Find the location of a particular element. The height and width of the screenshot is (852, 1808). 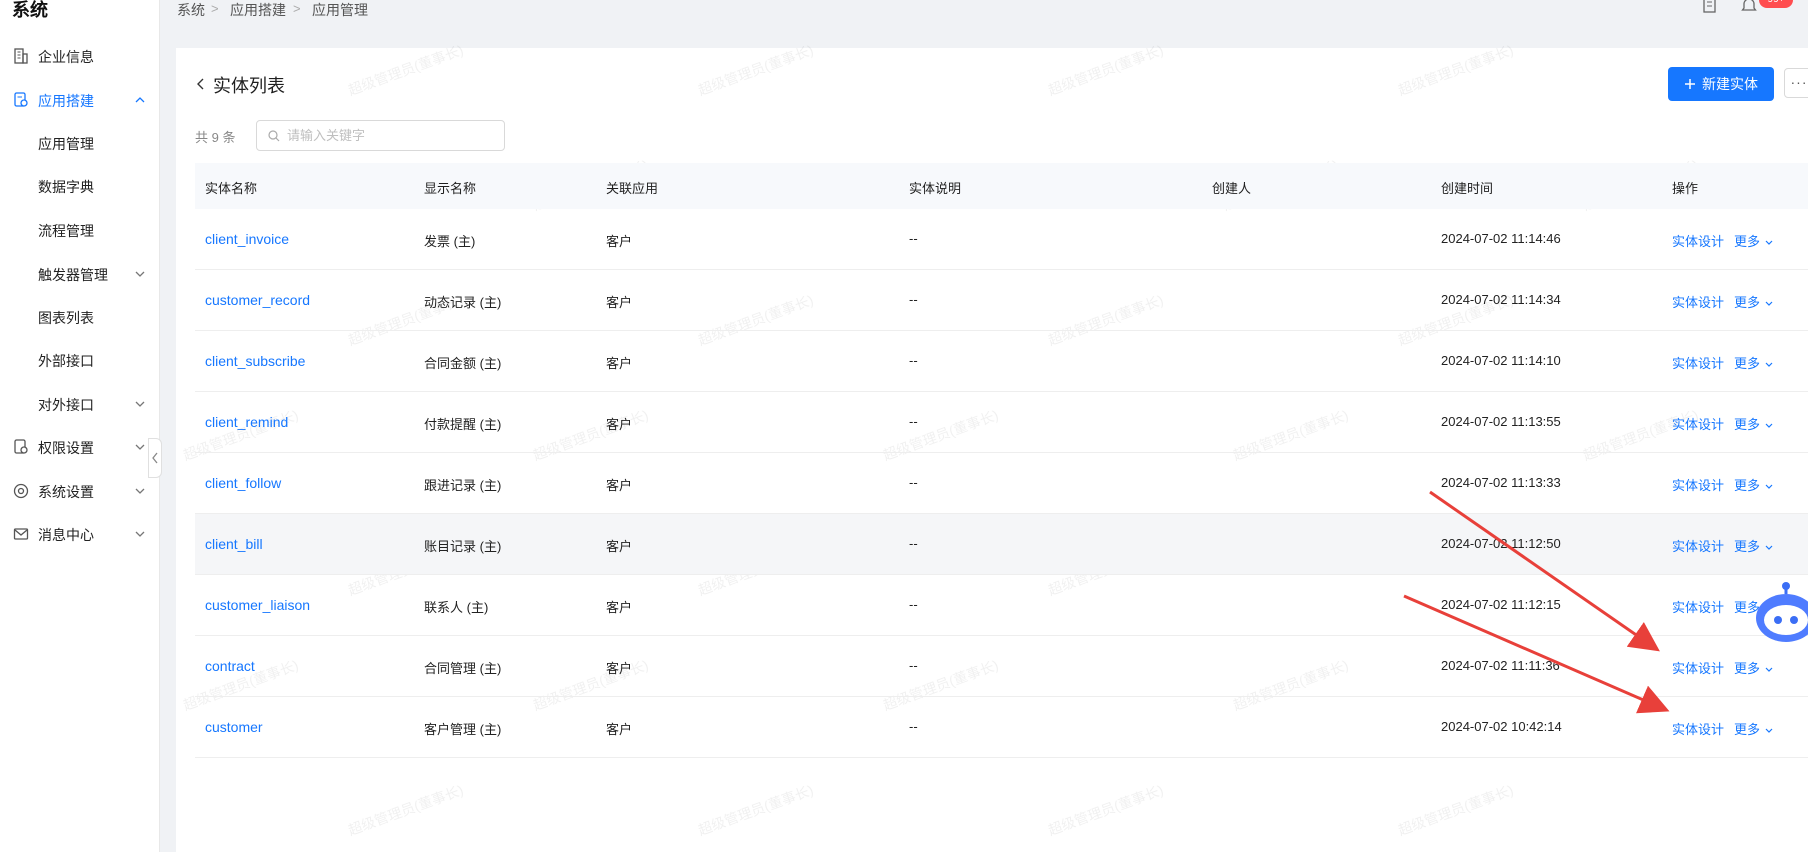

new-entity-button: 新建实体 is located at coordinates (1721, 84).